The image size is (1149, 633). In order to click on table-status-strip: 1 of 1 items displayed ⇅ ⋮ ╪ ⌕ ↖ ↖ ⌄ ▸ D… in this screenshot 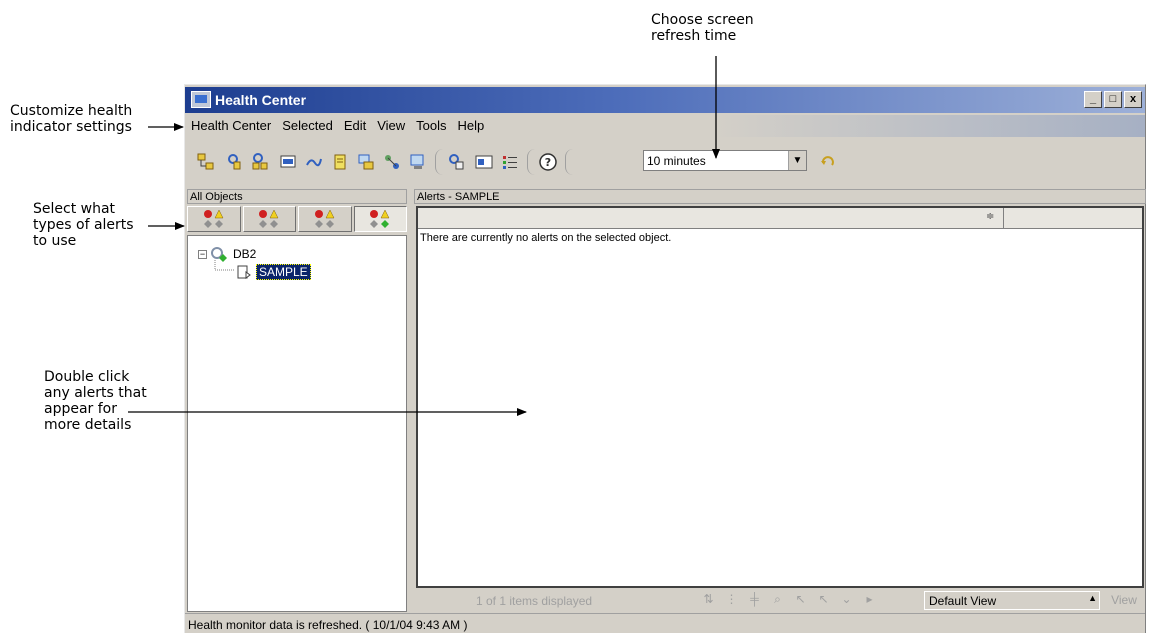, I will do `click(780, 600)`.